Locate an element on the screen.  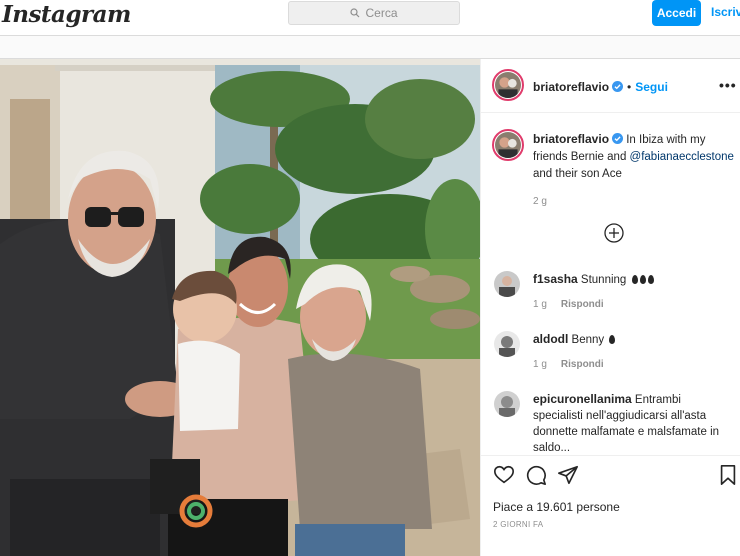
search-input: Cerca is located at coordinates (374, 13).